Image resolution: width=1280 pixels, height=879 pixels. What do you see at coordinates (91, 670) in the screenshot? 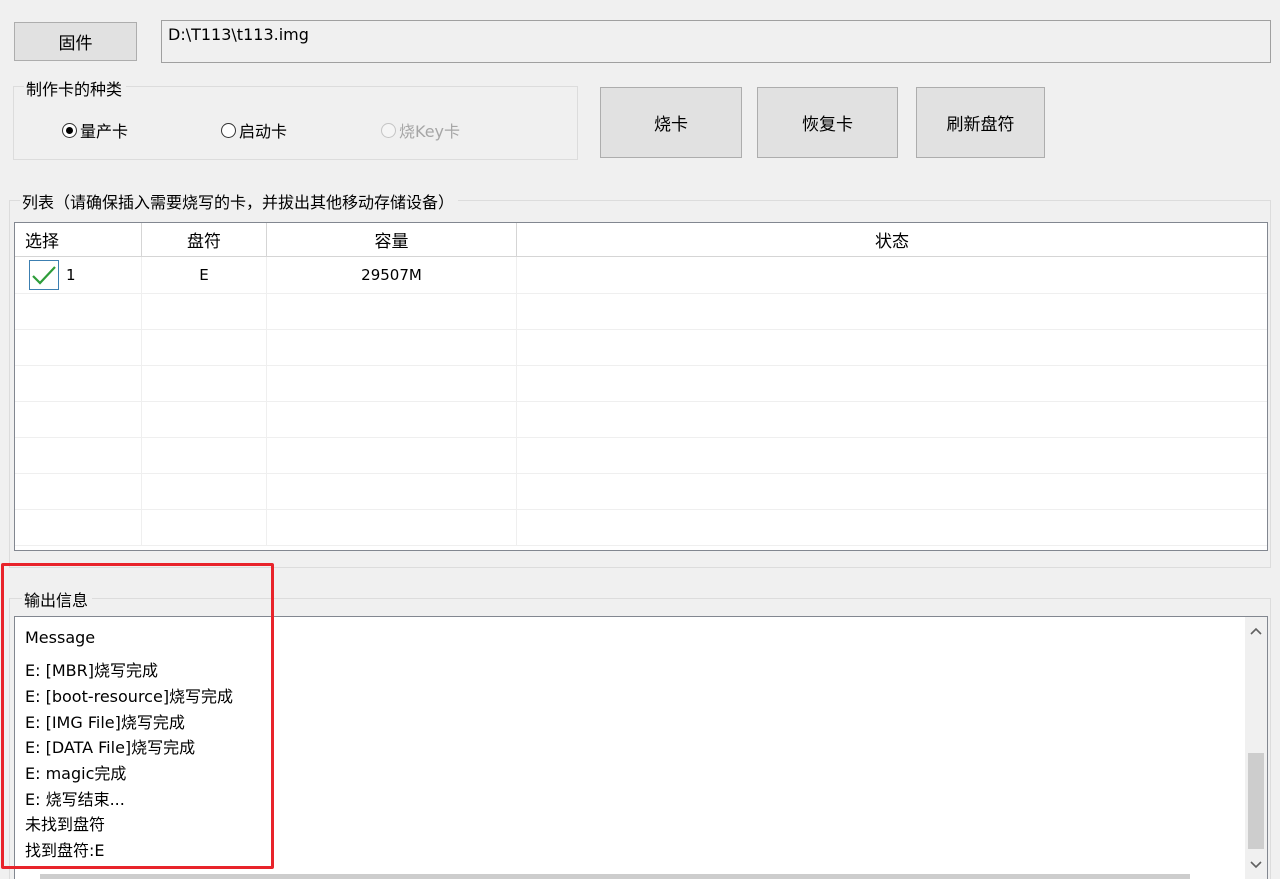
I see `log-line: E: [MBR]烧写完成` at bounding box center [91, 670].